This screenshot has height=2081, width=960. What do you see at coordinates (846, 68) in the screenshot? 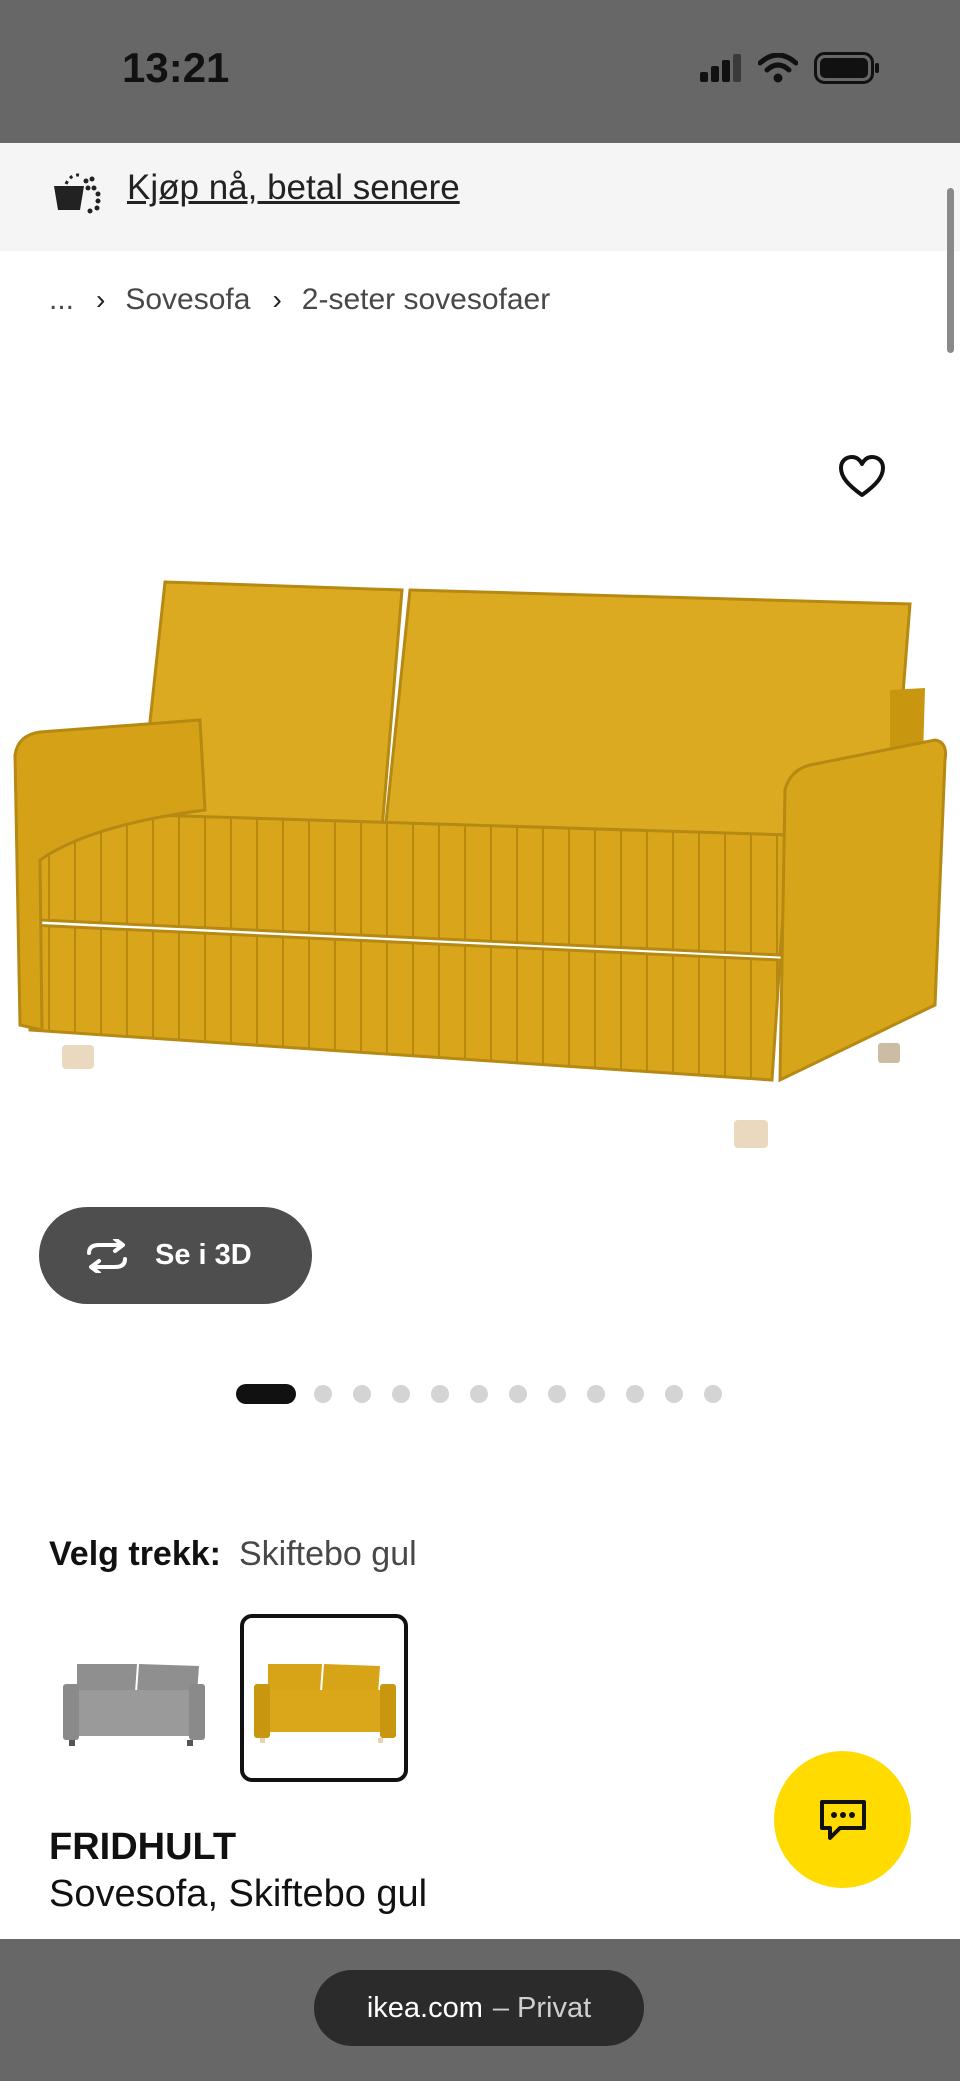
I see `battery-icon` at bounding box center [846, 68].